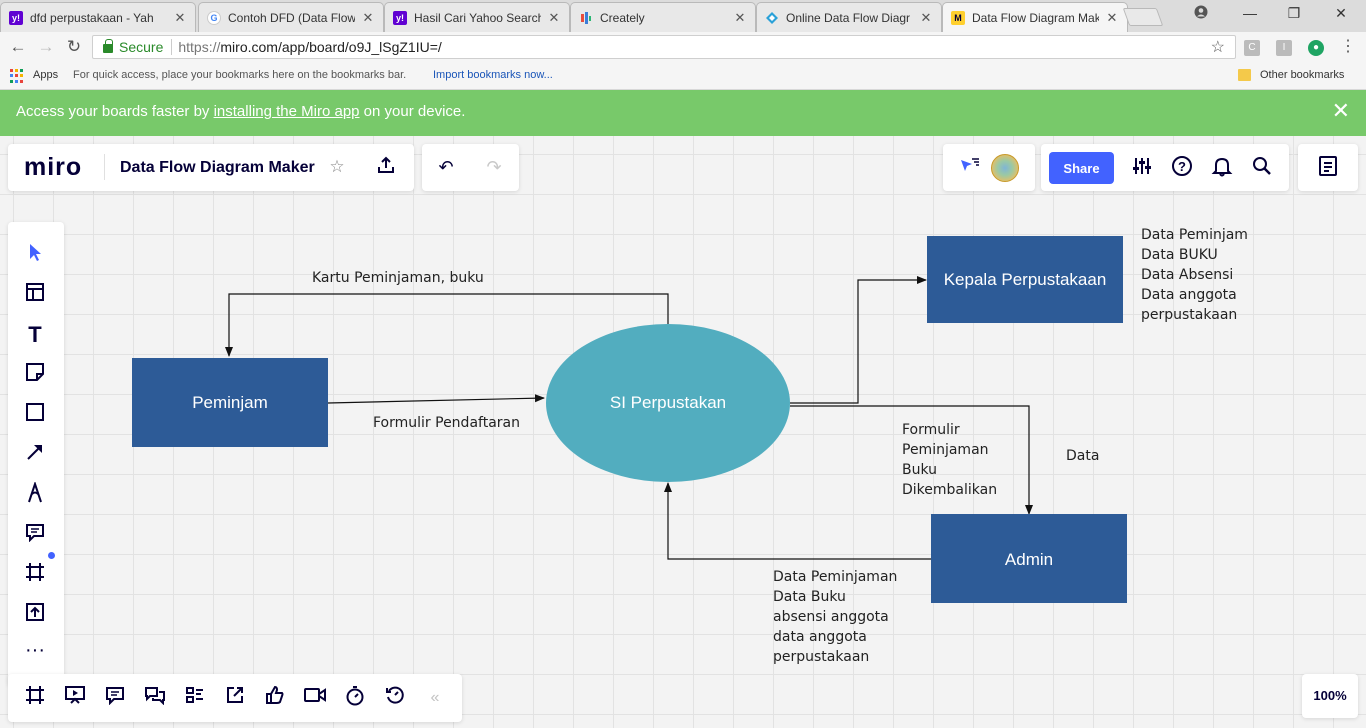 This screenshot has width=1366, height=728. Describe the element at coordinates (141, 47) in the screenshot. I see `secure-label: Secure` at that location.